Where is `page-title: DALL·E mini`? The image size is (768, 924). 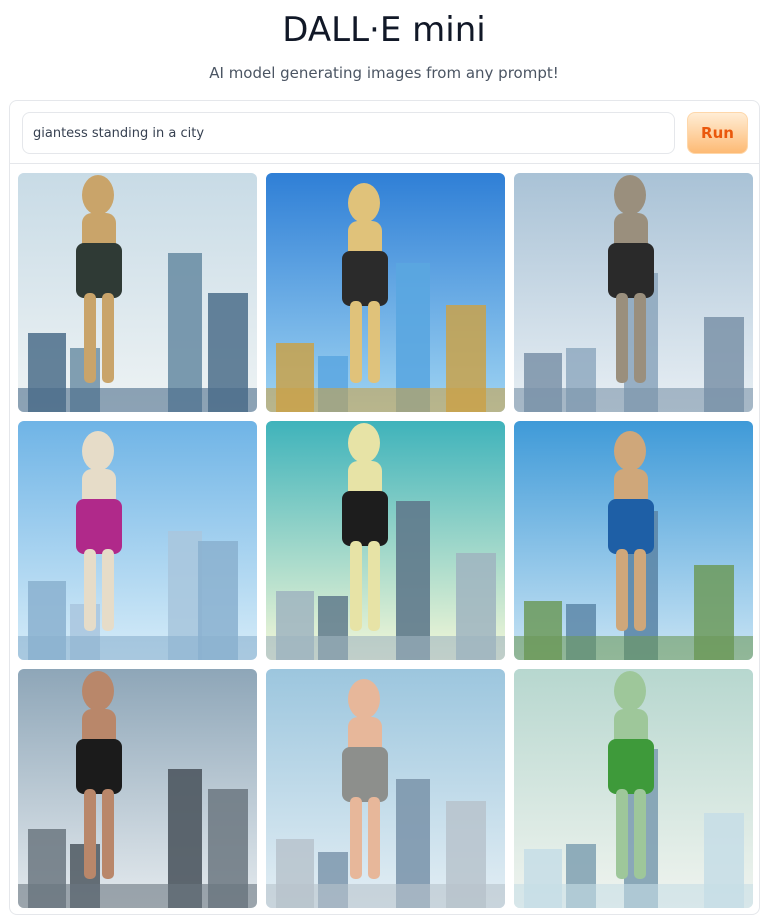 page-title: DALL·E mini is located at coordinates (384, 30).